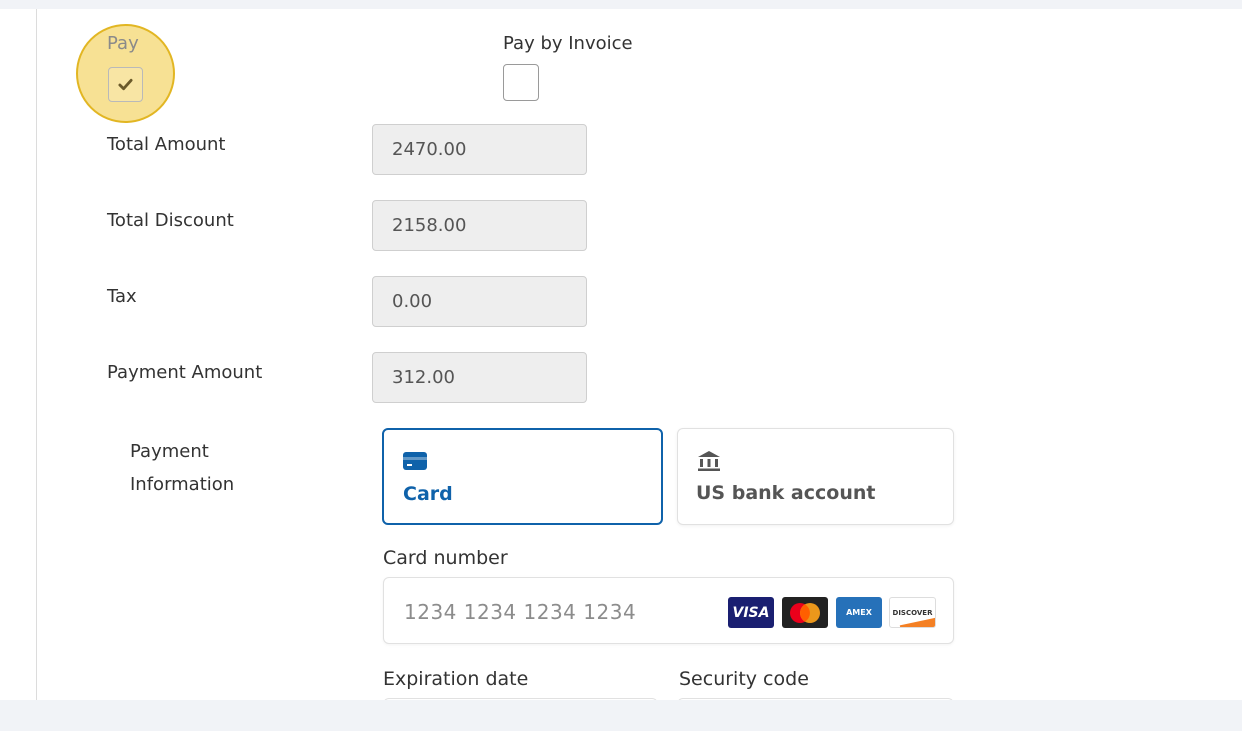 Image resolution: width=1242 pixels, height=731 pixels. I want to click on visa-logo: VISA, so click(751, 612).